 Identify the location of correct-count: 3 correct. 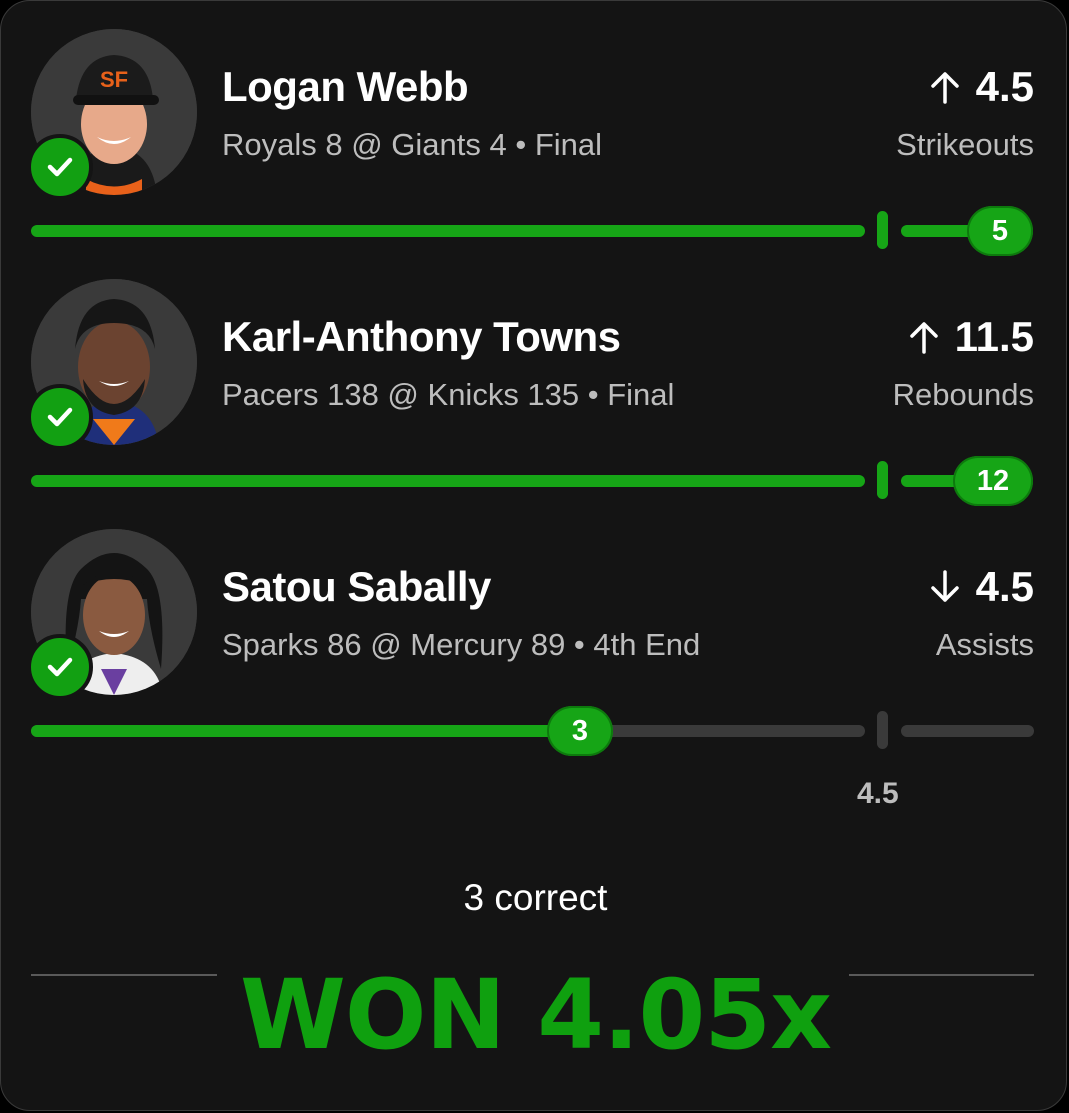
(535, 897).